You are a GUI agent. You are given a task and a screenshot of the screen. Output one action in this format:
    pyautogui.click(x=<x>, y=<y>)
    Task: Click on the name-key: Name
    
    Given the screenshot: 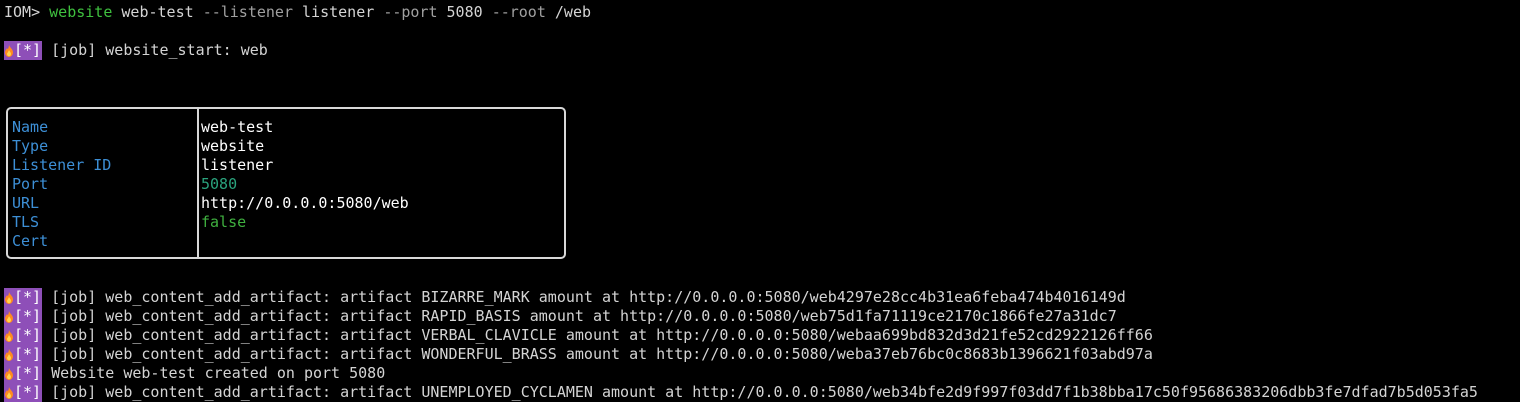 What is the action you would take?
    pyautogui.click(x=30, y=127)
    